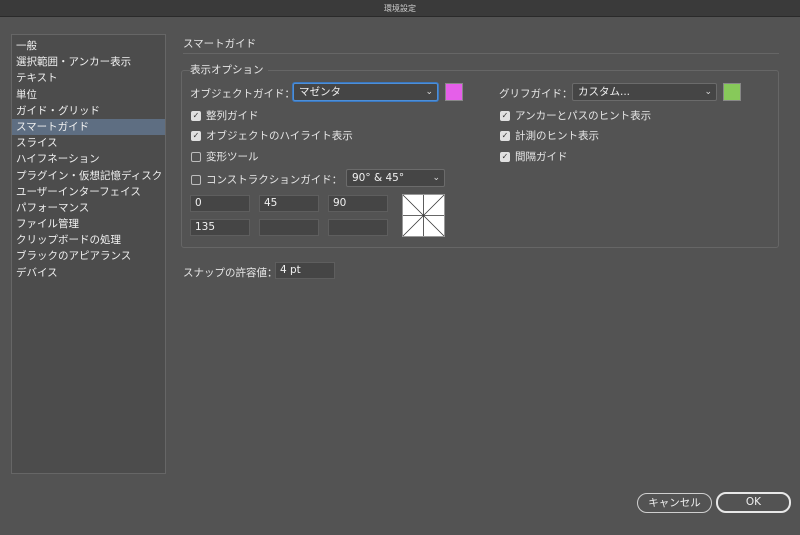 The image size is (800, 535). I want to click on construction-guides-label: コンストラクションガイド：, so click(274, 180).